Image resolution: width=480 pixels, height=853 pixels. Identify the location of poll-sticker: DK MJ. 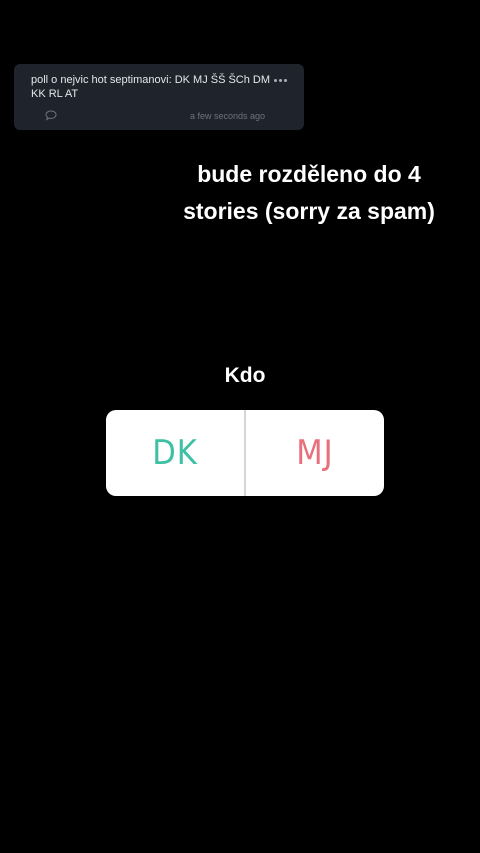
(245, 453).